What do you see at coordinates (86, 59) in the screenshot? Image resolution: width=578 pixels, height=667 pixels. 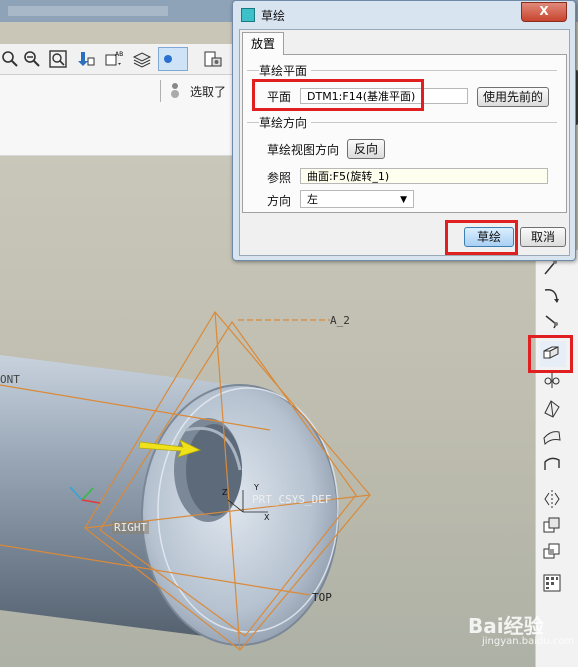 I see `reorient-icon` at bounding box center [86, 59].